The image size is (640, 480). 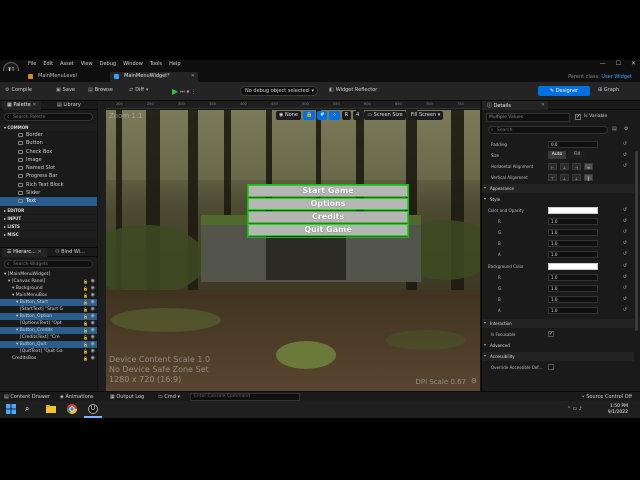 I want to click on category-lists: ▸ LISTS, so click(x=48, y=226).